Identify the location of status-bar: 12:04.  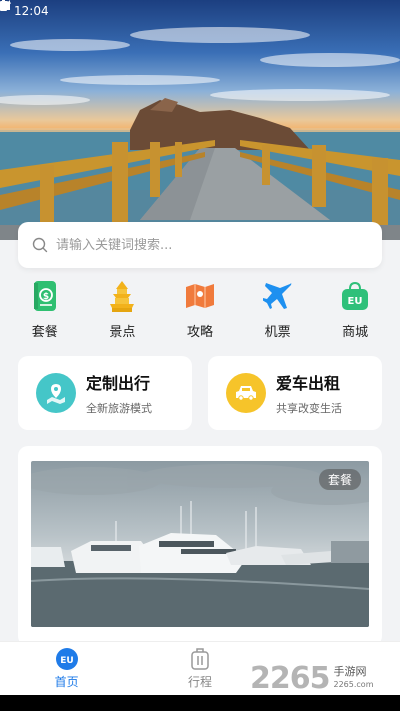
(200, 11).